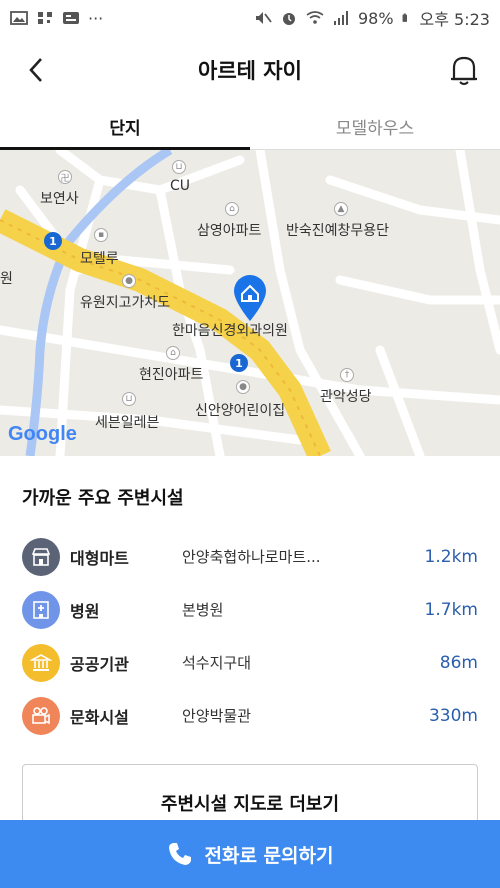  Describe the element at coordinates (101, 235) in the screenshot. I see `poi-hotel-icon: ▪` at that location.